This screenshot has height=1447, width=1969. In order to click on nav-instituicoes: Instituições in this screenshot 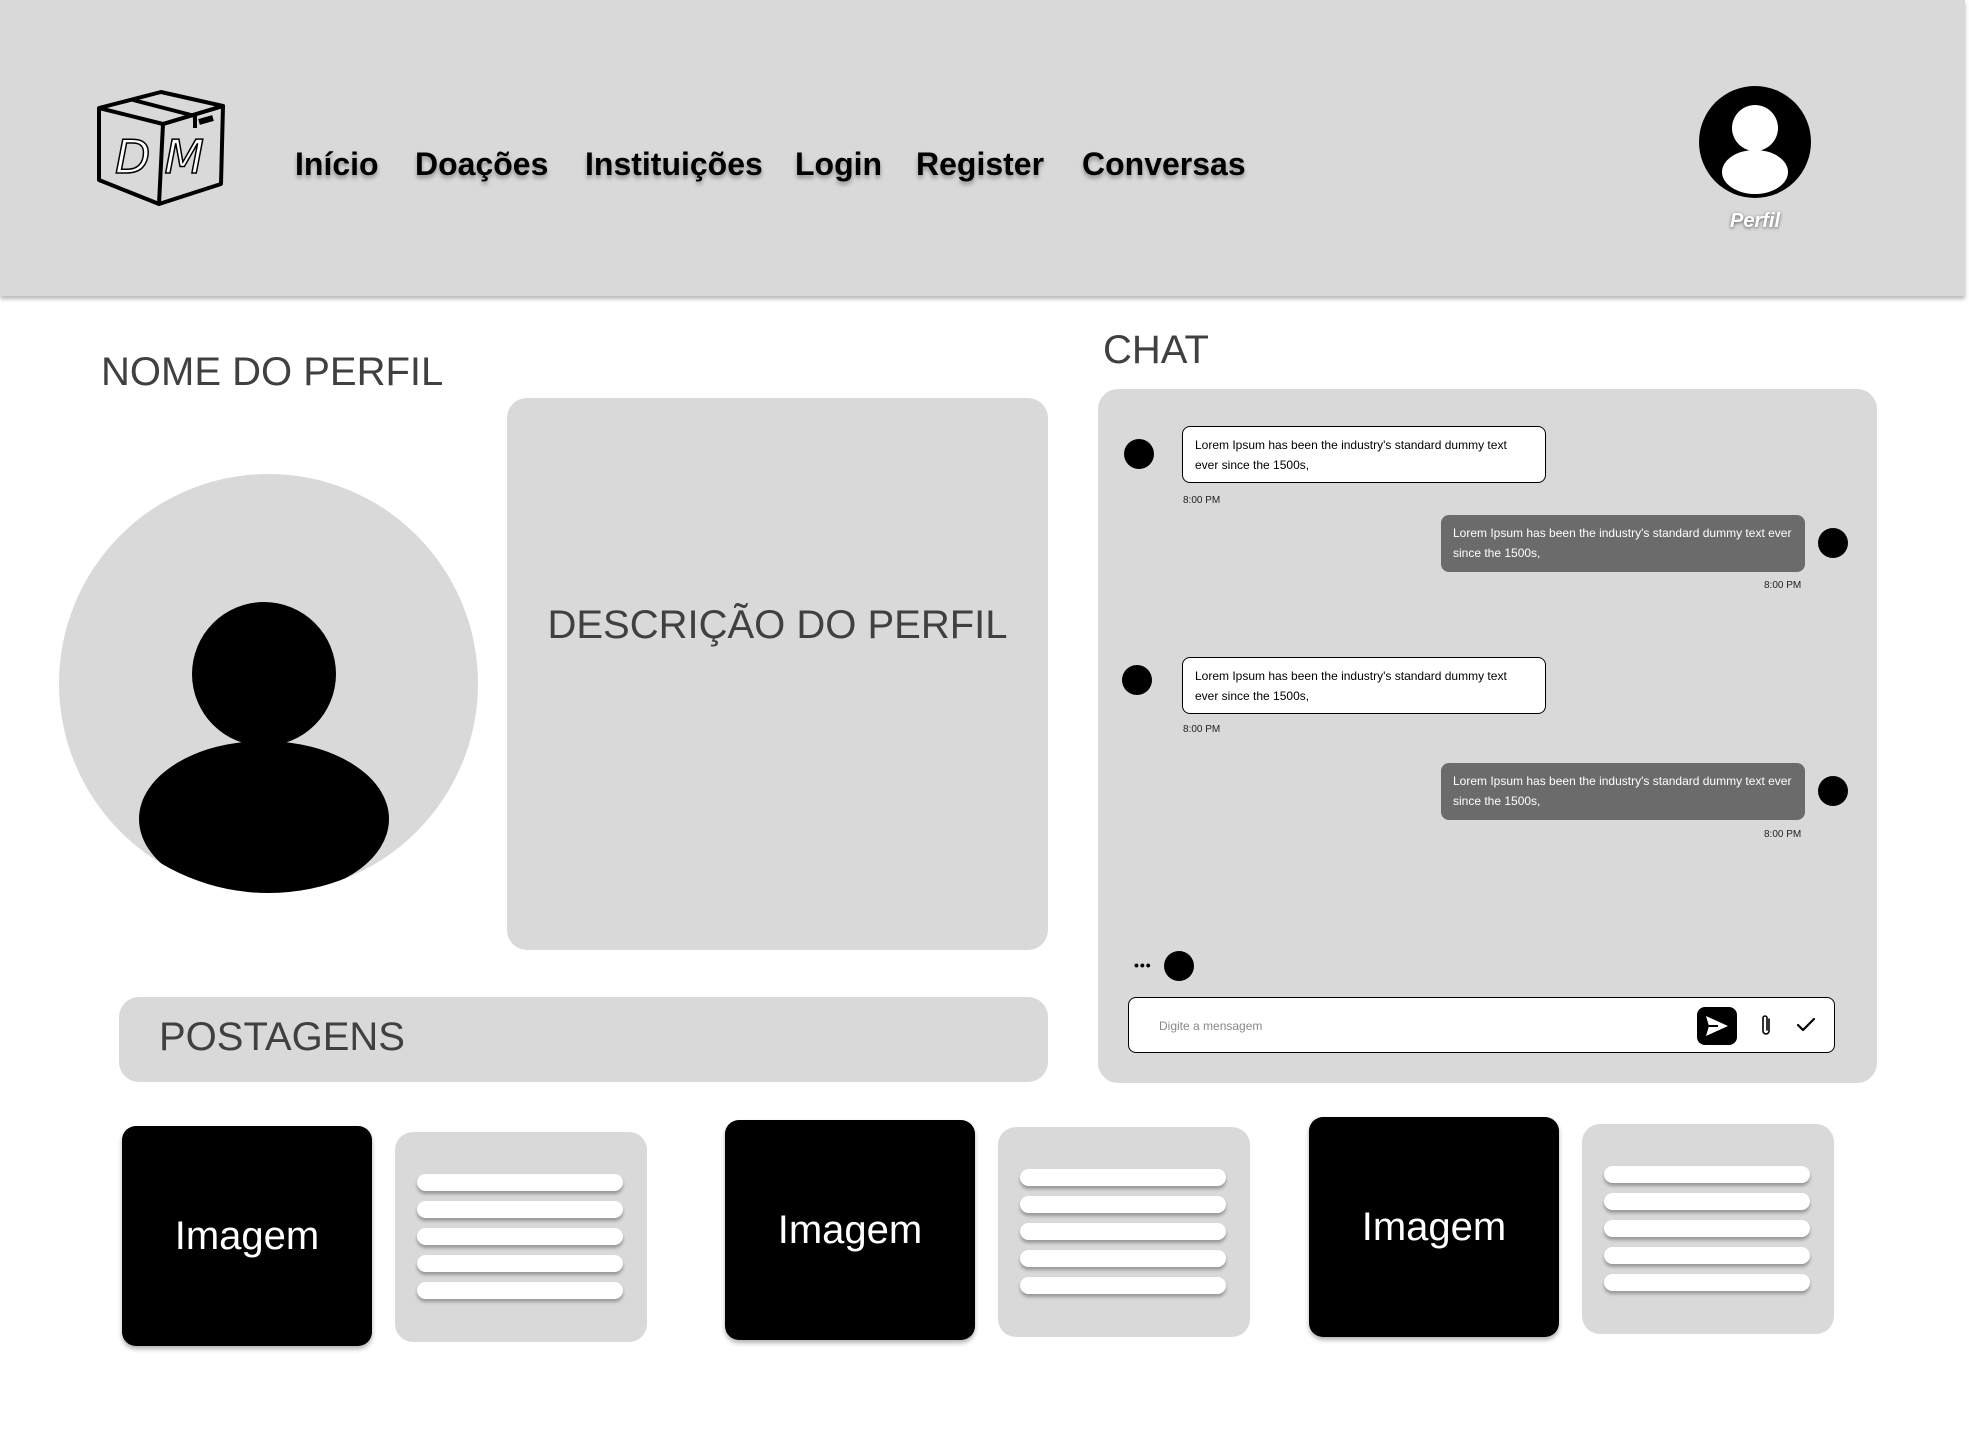, I will do `click(674, 164)`.